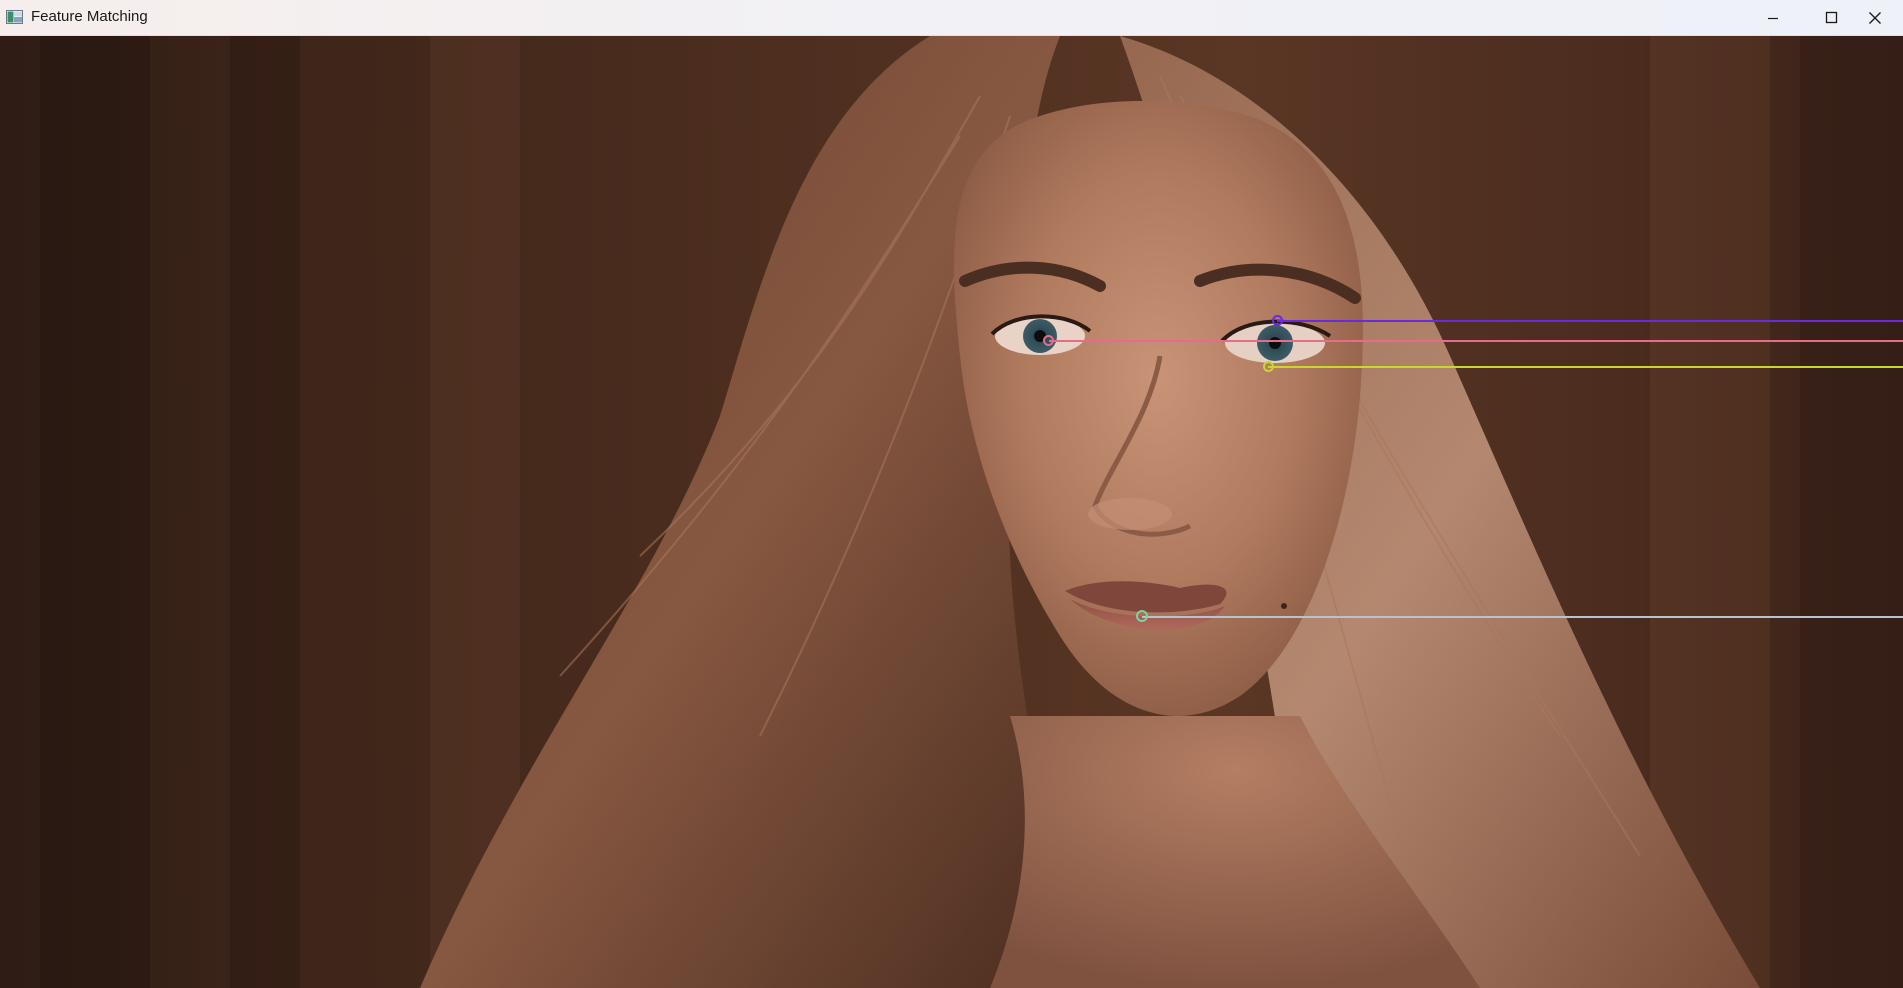 The width and height of the screenshot is (1903, 988). I want to click on opencv-window-icon, so click(15, 17).